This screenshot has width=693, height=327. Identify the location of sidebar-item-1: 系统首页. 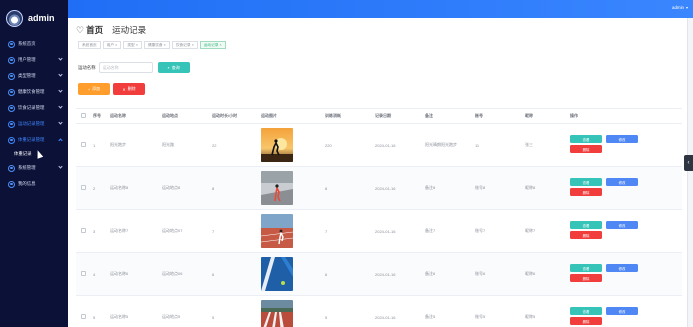
(34, 44).